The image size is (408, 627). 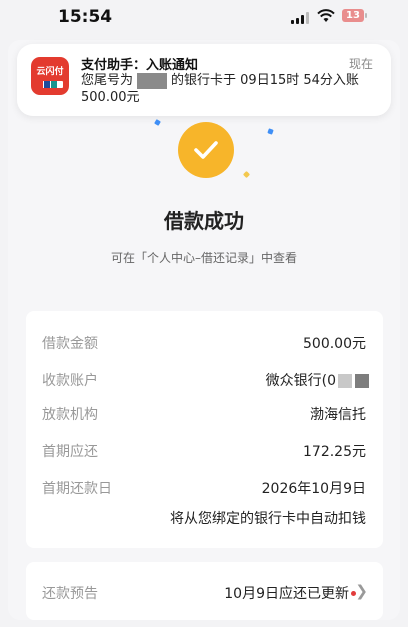 I want to click on notification-title: 支付助手：入账通知, so click(x=140, y=65).